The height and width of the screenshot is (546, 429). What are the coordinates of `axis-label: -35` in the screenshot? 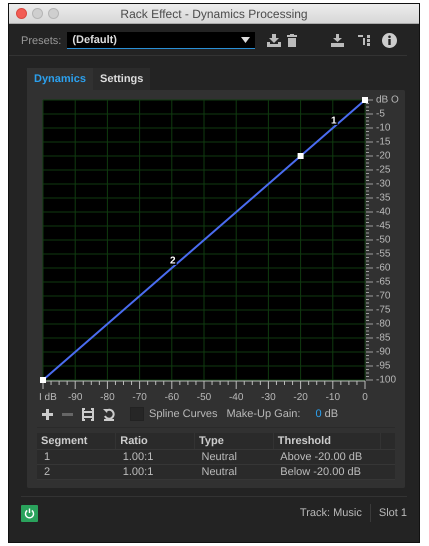 It's located at (383, 198).